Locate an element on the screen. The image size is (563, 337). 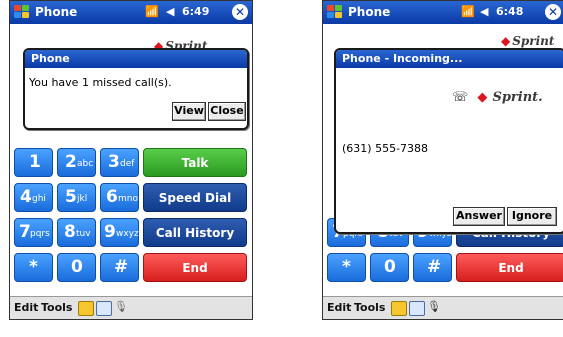
speed-dial-button: Speed Dial is located at coordinates (195, 197).